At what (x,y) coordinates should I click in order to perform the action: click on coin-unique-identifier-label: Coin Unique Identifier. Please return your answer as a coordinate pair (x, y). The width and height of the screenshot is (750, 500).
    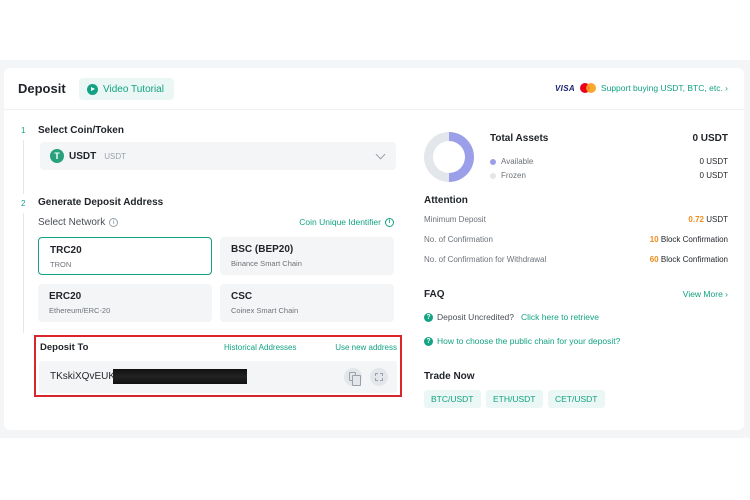
    Looking at the image, I should click on (340, 222).